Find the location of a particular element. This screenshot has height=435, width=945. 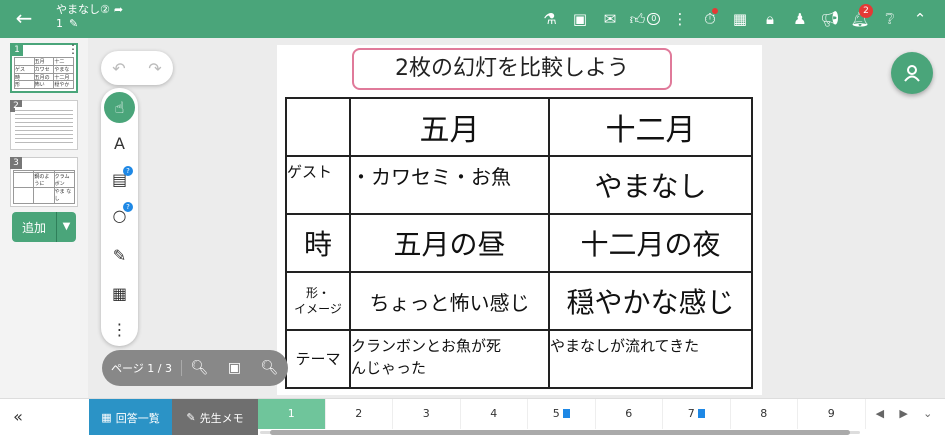

thumbnail-table: 鋼のよ うに クラム ボン やま なし is located at coordinates (44, 187).